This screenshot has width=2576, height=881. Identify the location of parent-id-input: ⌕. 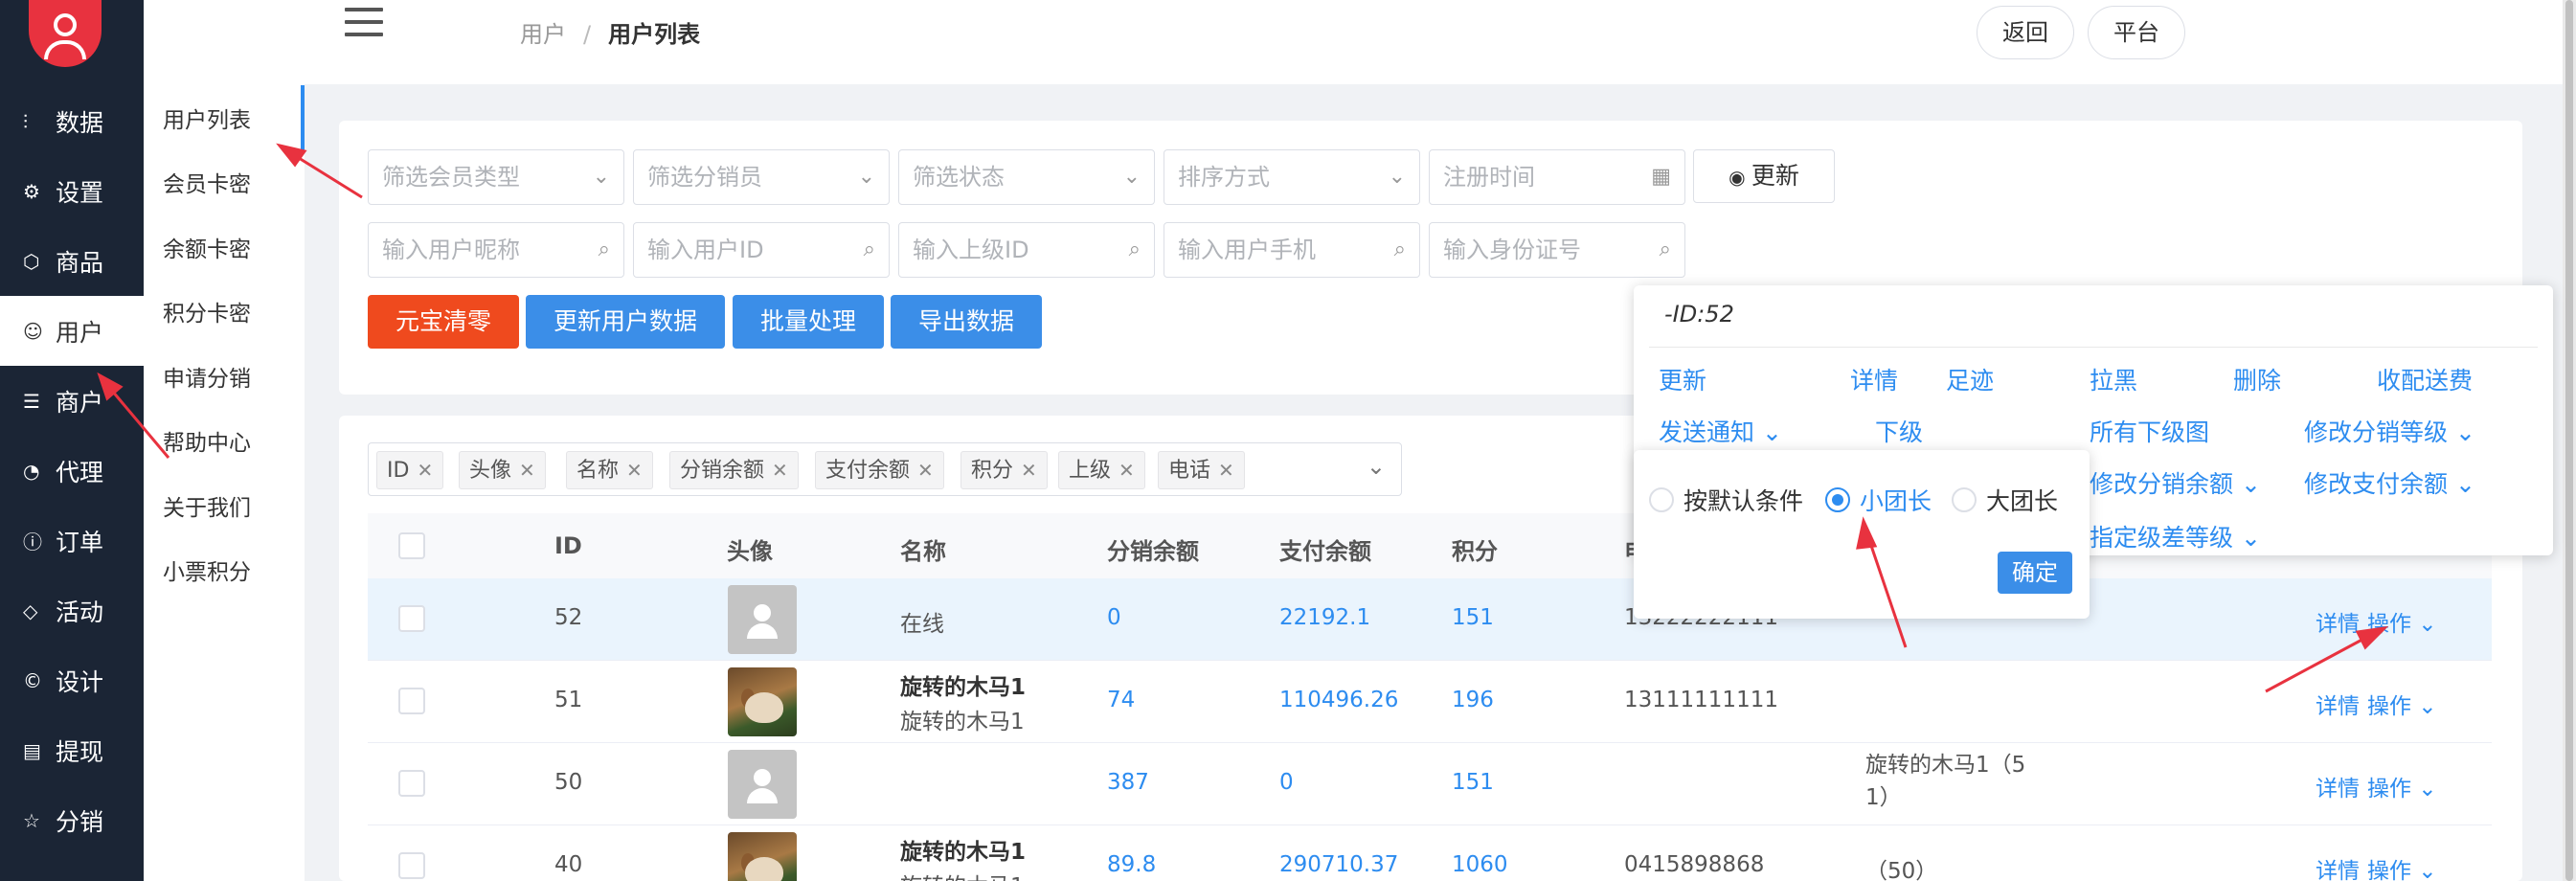
(1026, 250).